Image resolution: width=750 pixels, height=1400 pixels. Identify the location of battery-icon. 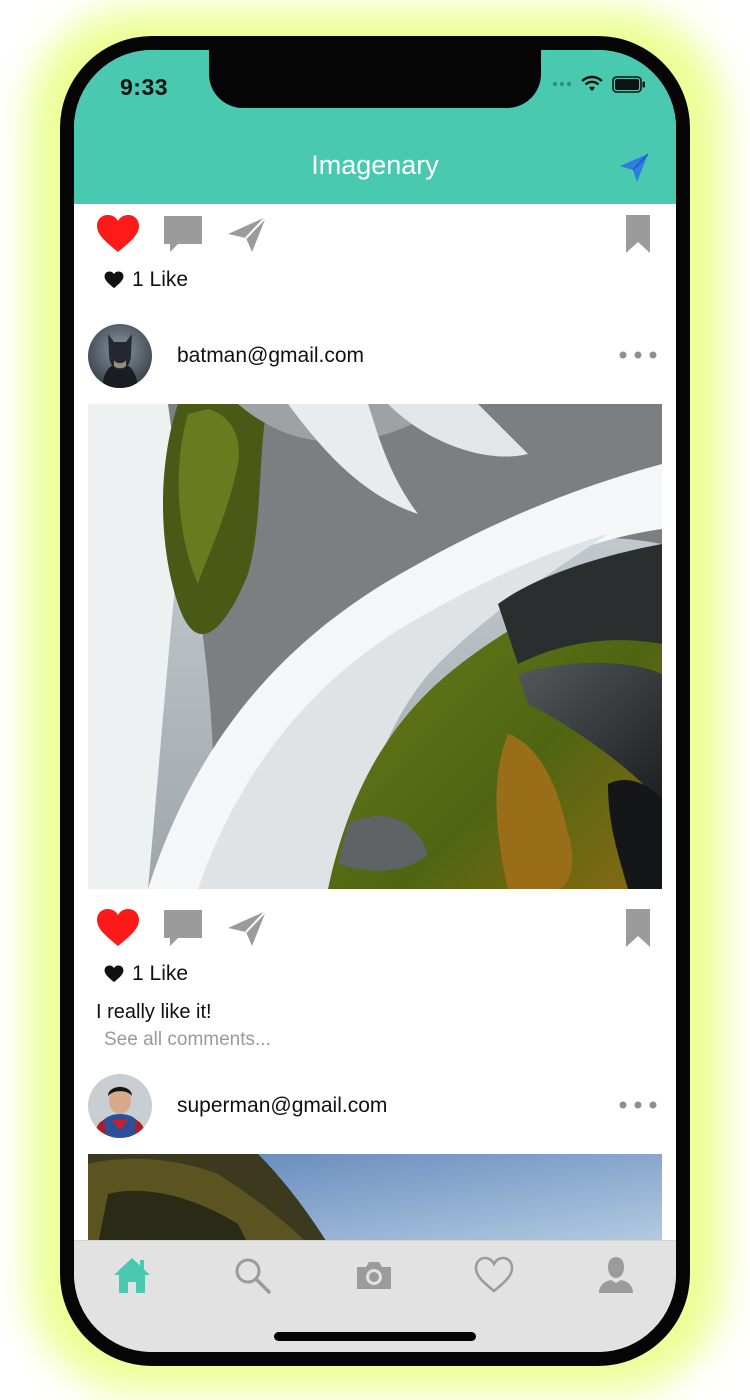
(628, 84).